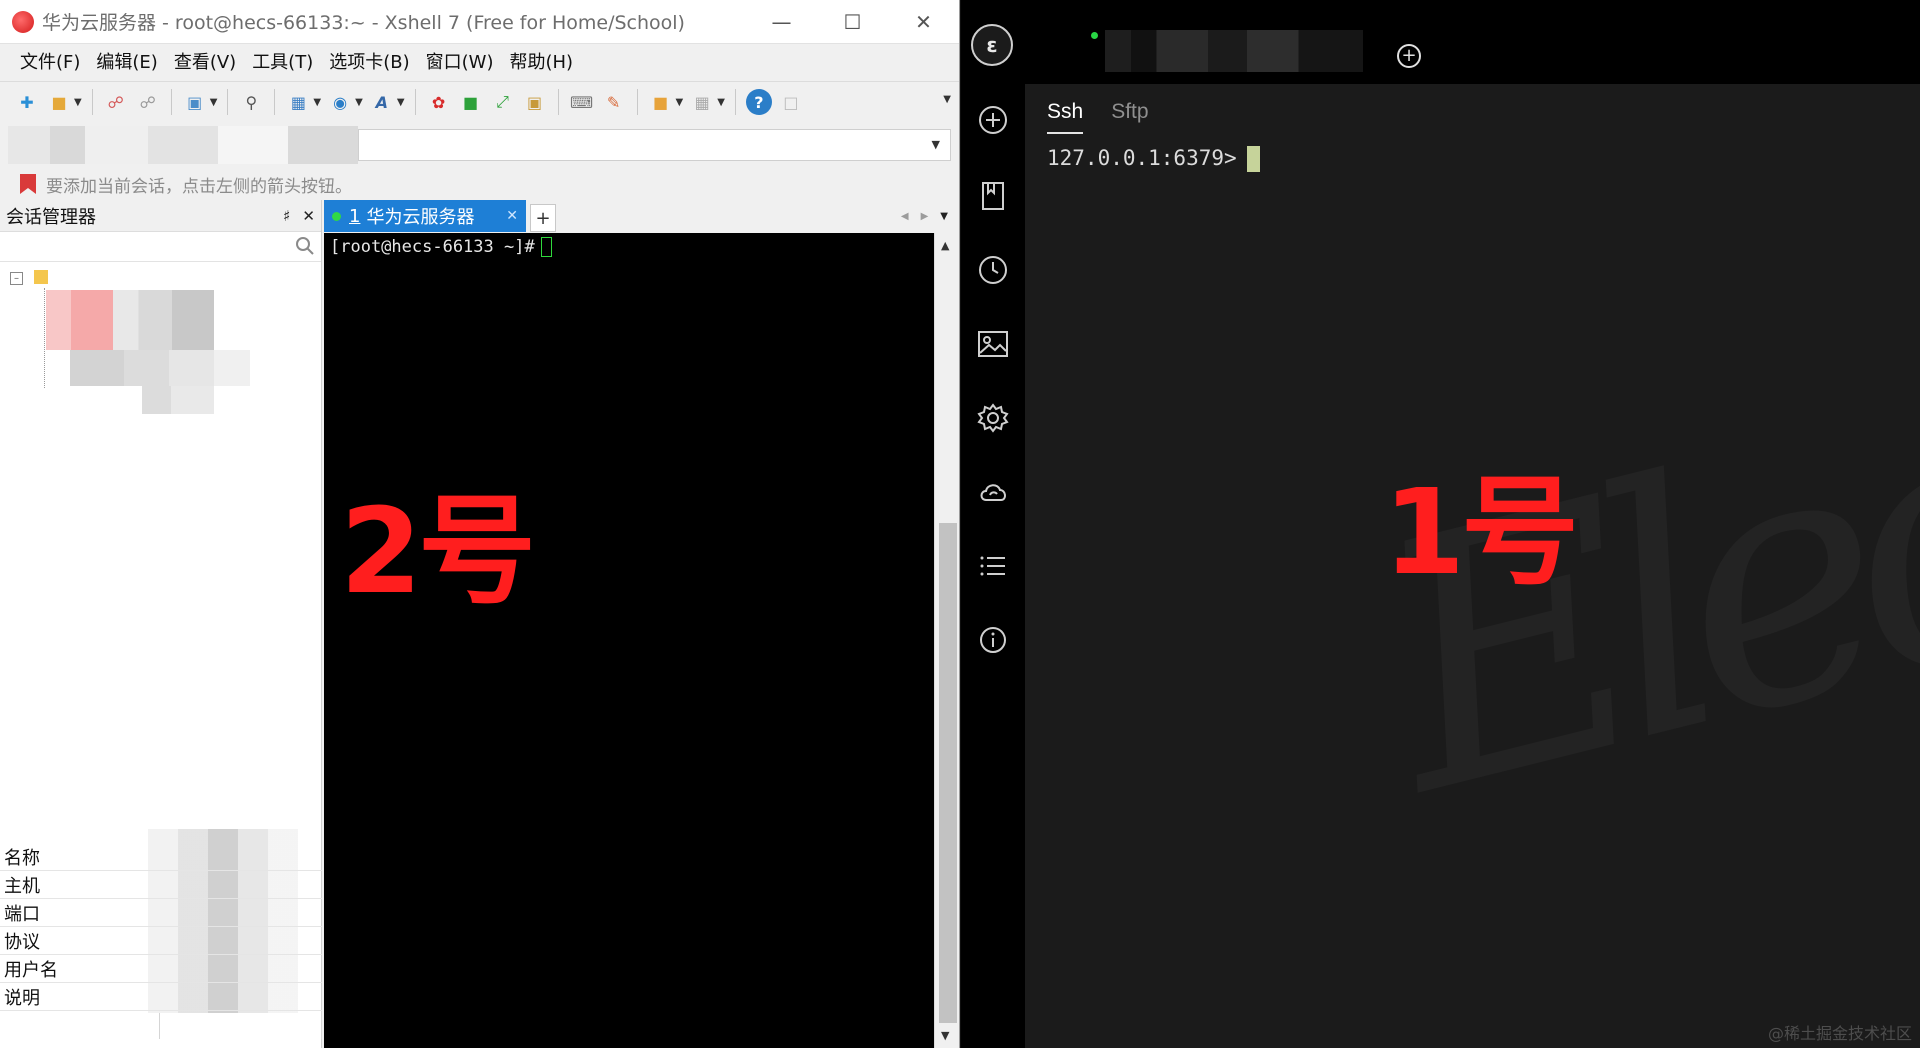 This screenshot has height=1048, width=1920. What do you see at coordinates (161, 1025) in the screenshot?
I see `status-bar` at bounding box center [161, 1025].